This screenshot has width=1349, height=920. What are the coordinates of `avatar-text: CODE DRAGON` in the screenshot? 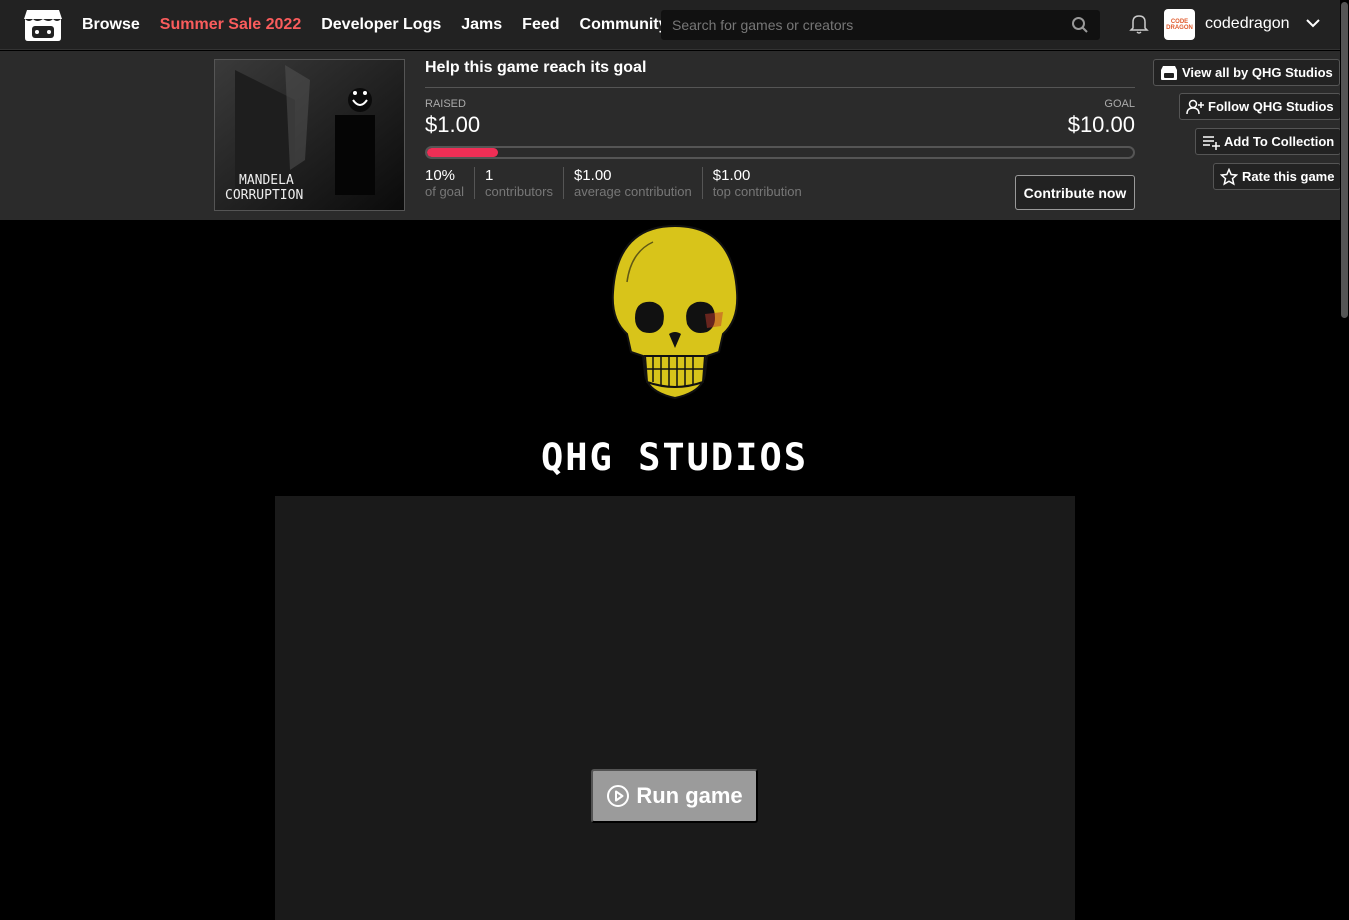 It's located at (1179, 24).